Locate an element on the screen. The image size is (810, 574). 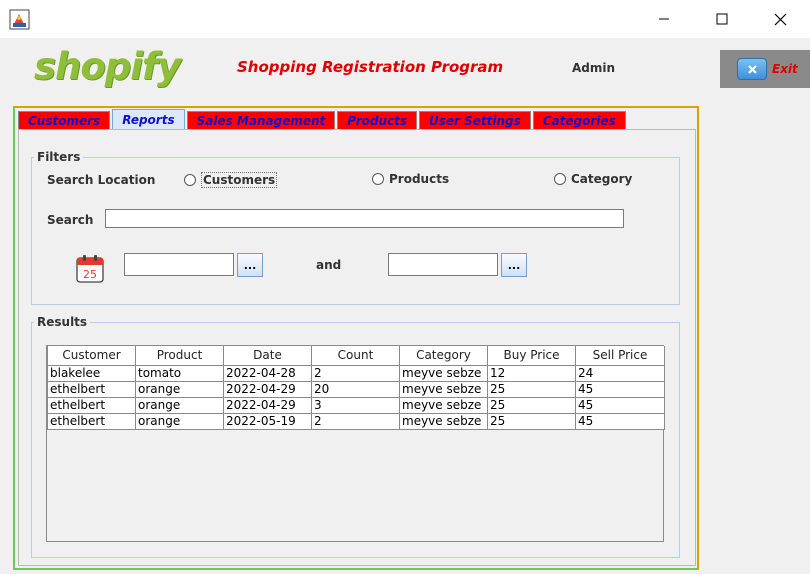
table-cell: 20 is located at coordinates (355, 389).